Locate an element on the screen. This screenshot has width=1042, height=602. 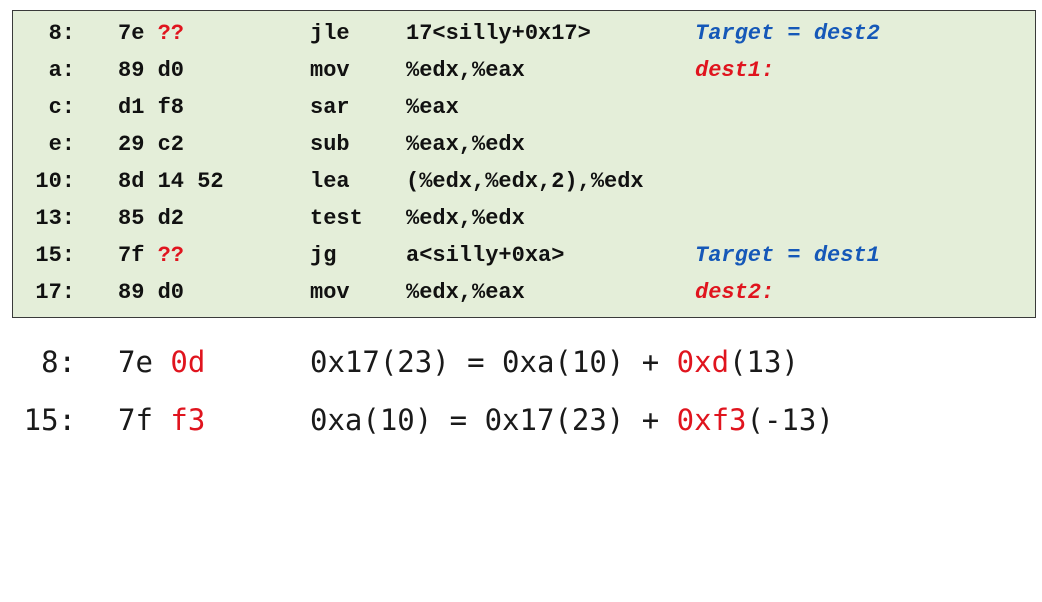
code-bytes: 85 d2 is located at coordinates (151, 218).